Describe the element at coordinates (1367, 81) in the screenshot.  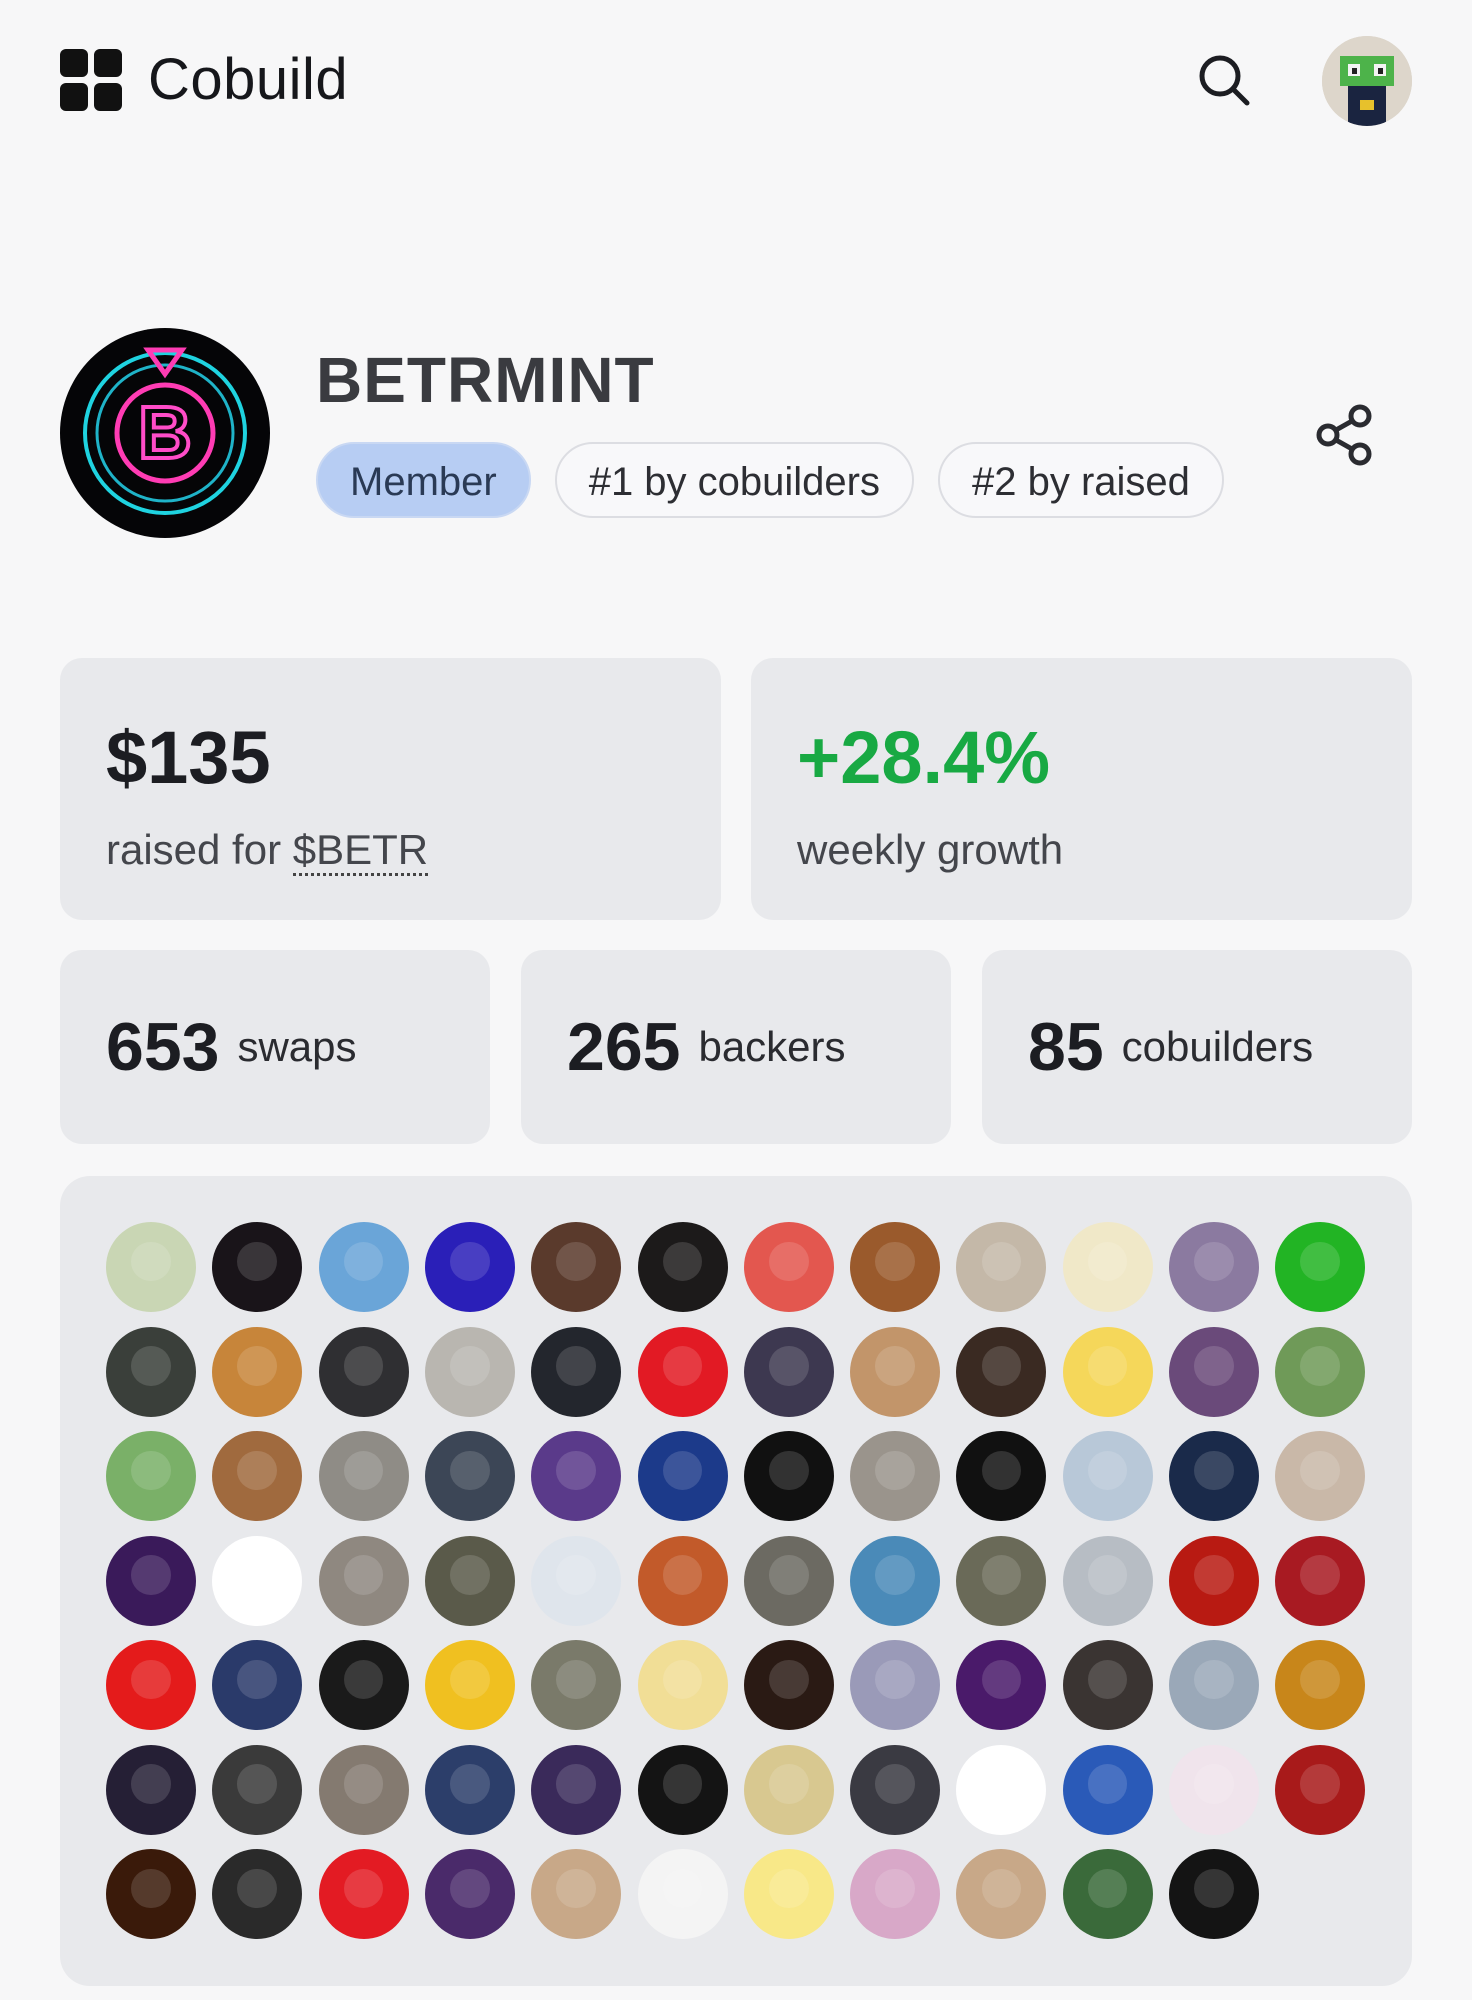
I see `user-avatar` at that location.